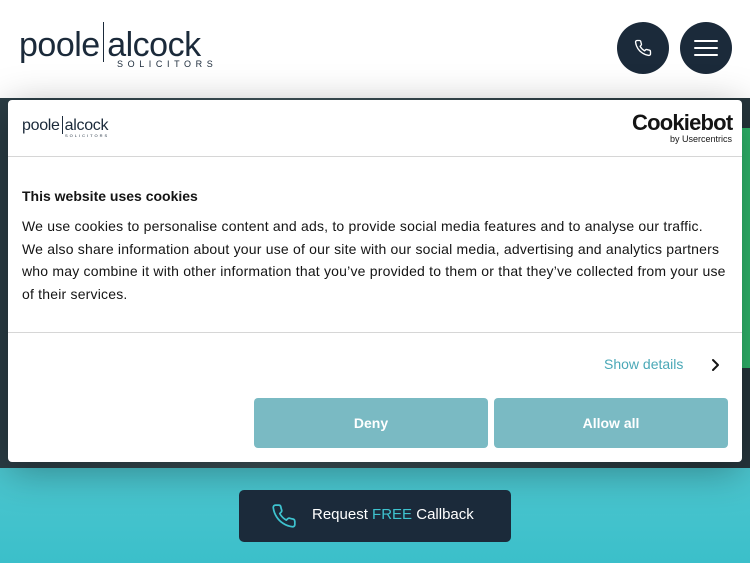  I want to click on cookiebot-logo: Cookiebot by Usercentrics, so click(682, 128).